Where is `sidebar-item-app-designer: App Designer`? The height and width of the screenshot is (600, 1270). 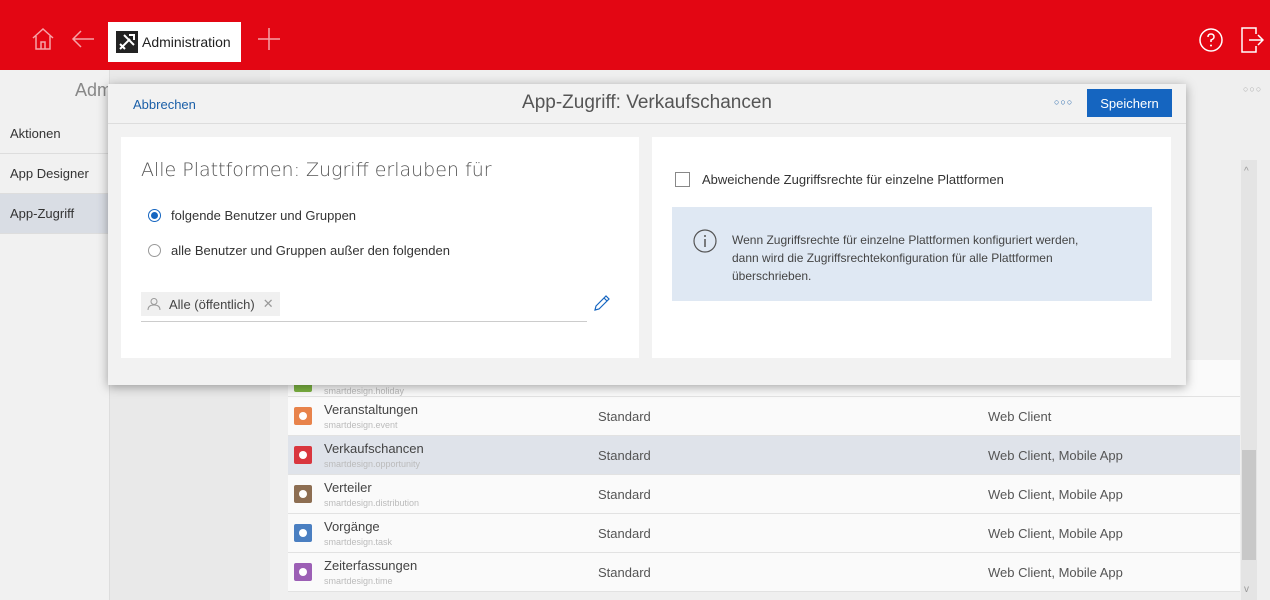
sidebar-item-app-designer: App Designer is located at coordinates (55, 174).